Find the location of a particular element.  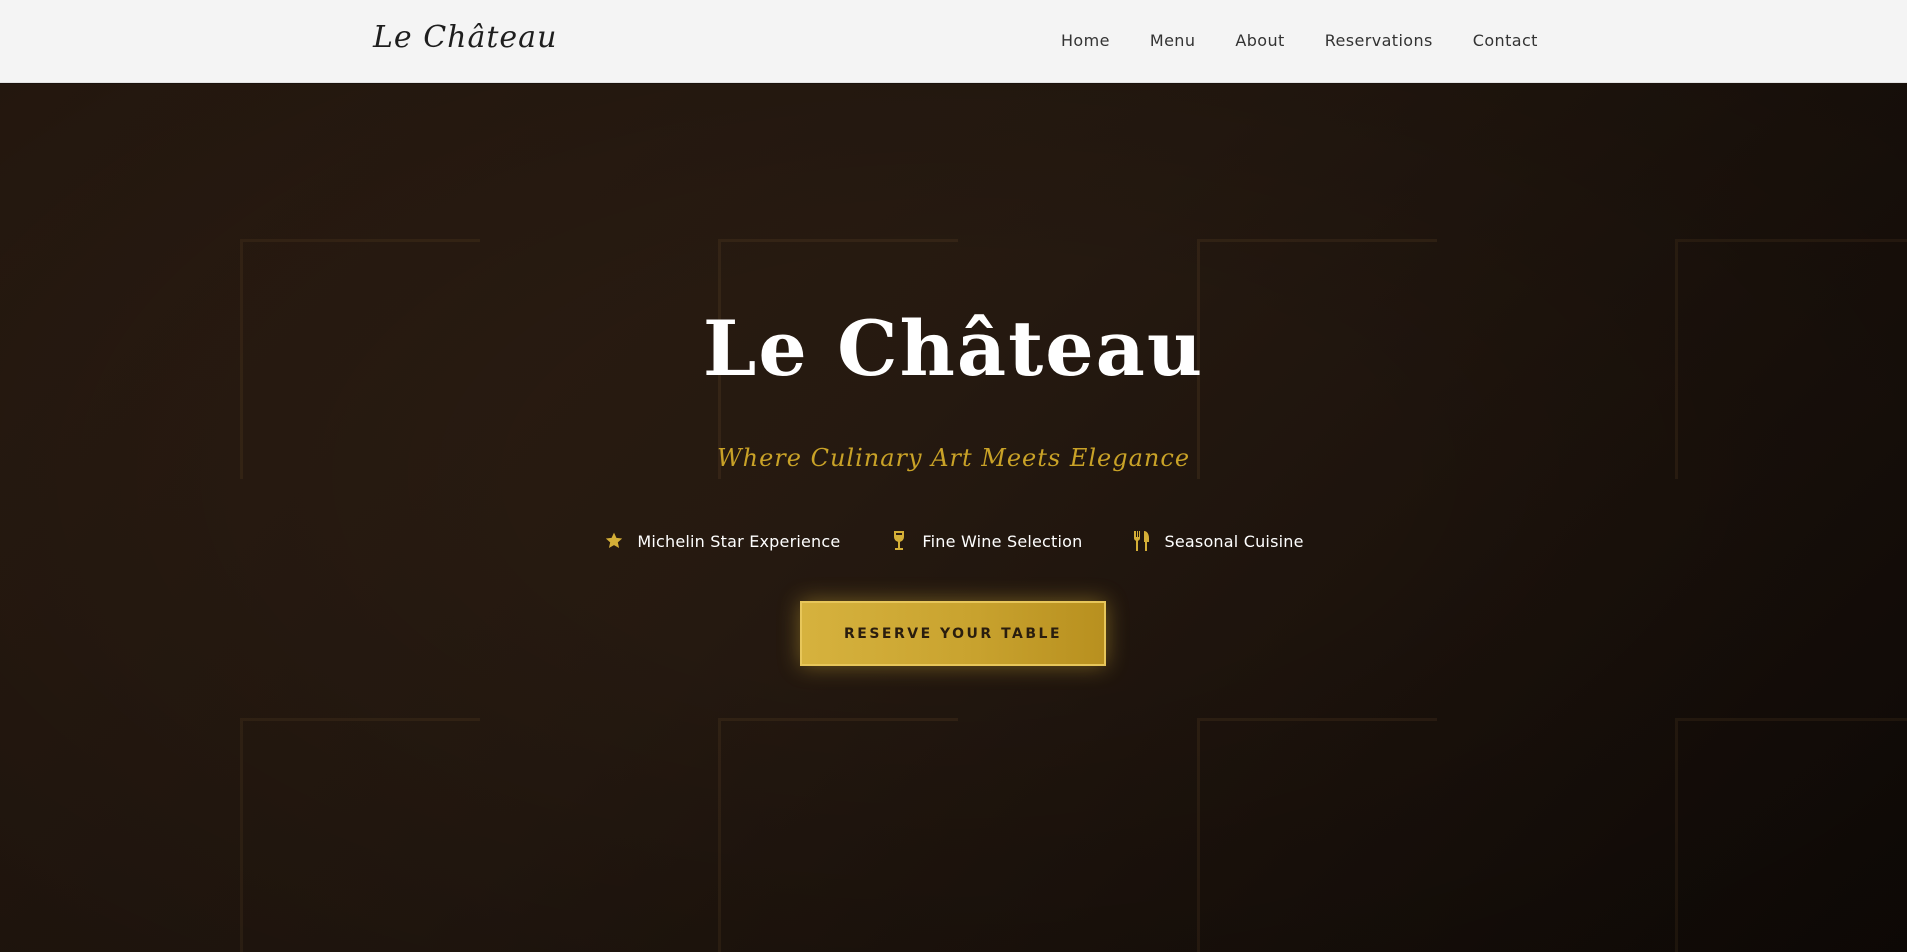

reserve-table-button: RESERVE YOUR TABLE is located at coordinates (953, 633).